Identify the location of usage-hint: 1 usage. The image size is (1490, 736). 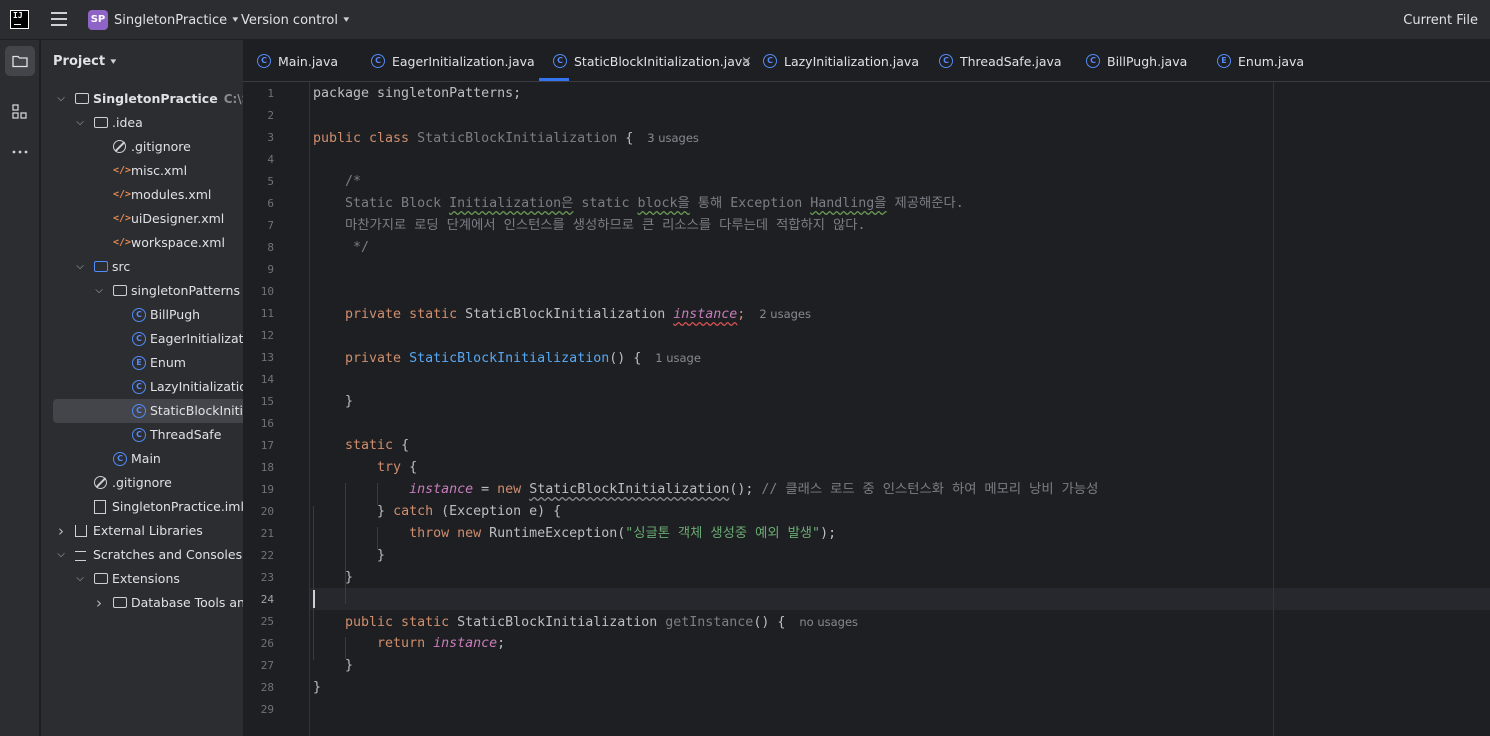
(678, 358).